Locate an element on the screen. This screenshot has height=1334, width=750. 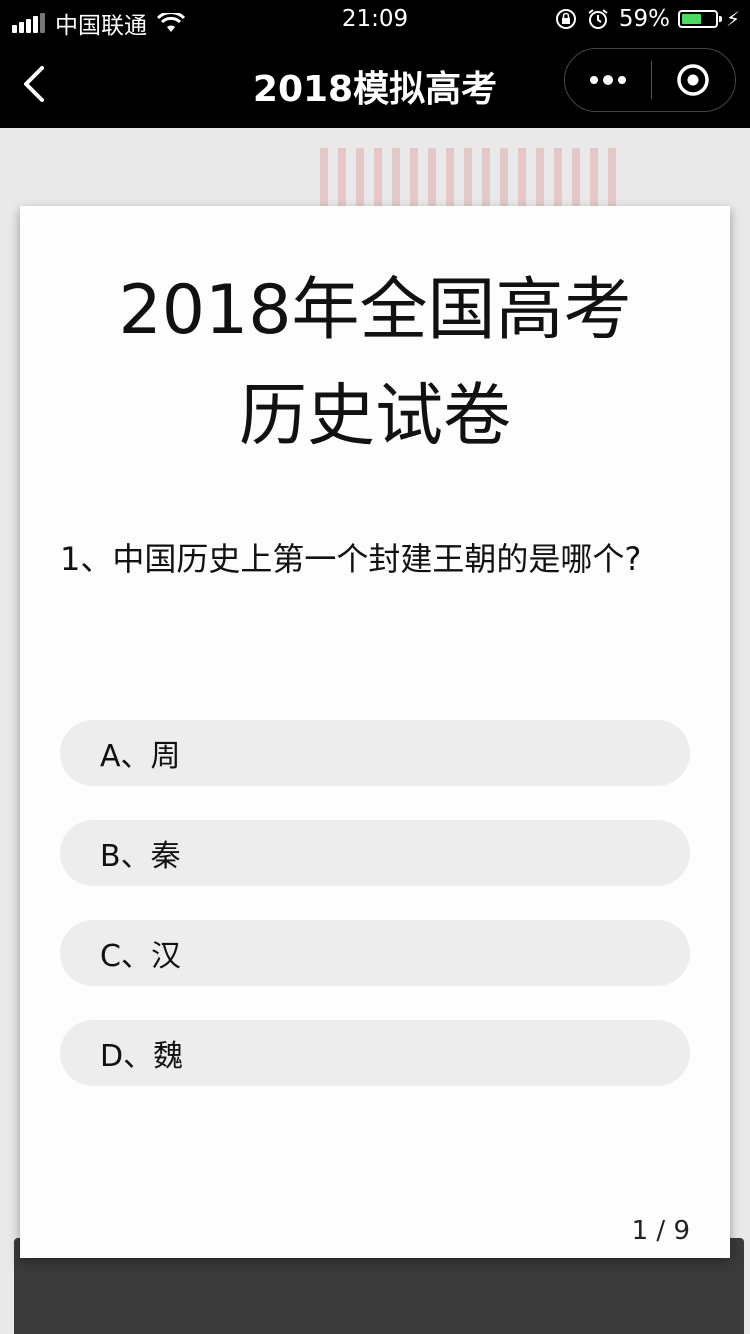
exam-title-line1: 2018年全国高考 is located at coordinates (375, 310).